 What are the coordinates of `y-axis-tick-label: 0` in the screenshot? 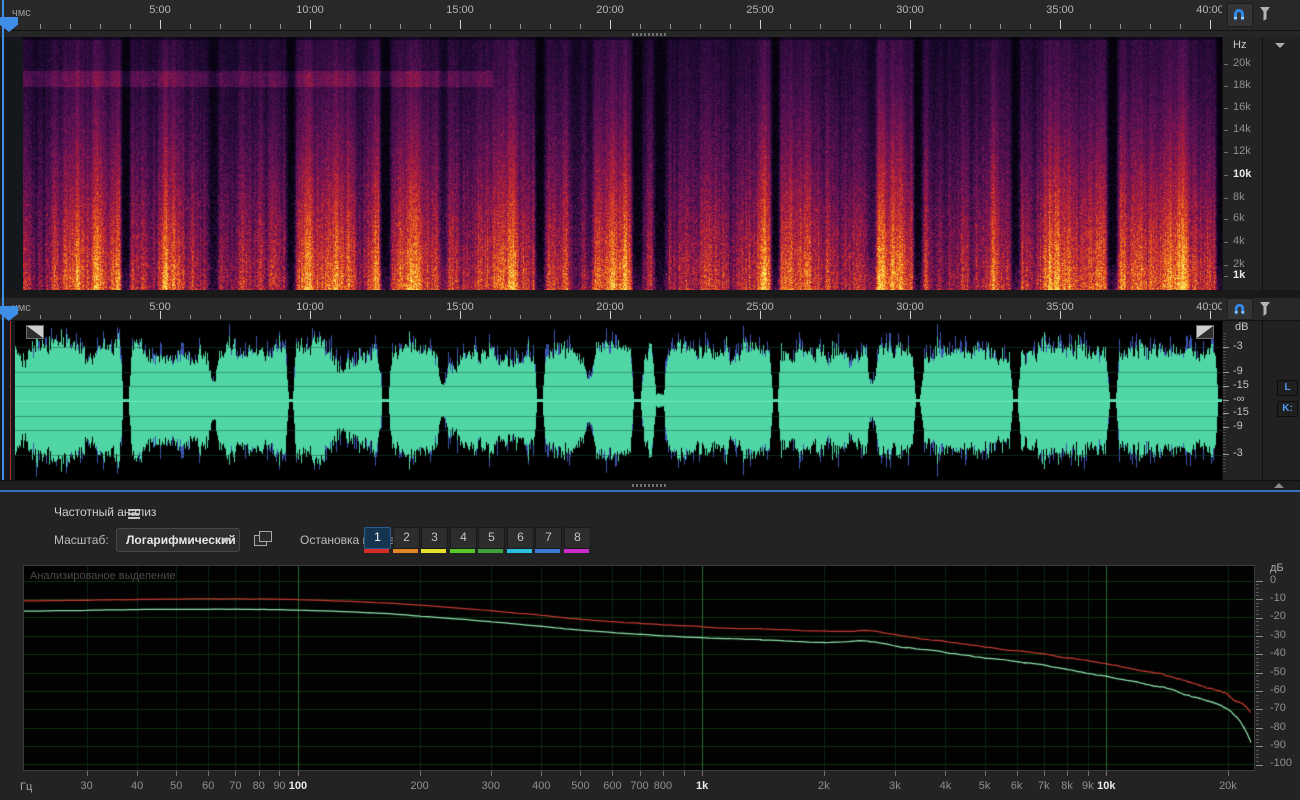 It's located at (1273, 579).